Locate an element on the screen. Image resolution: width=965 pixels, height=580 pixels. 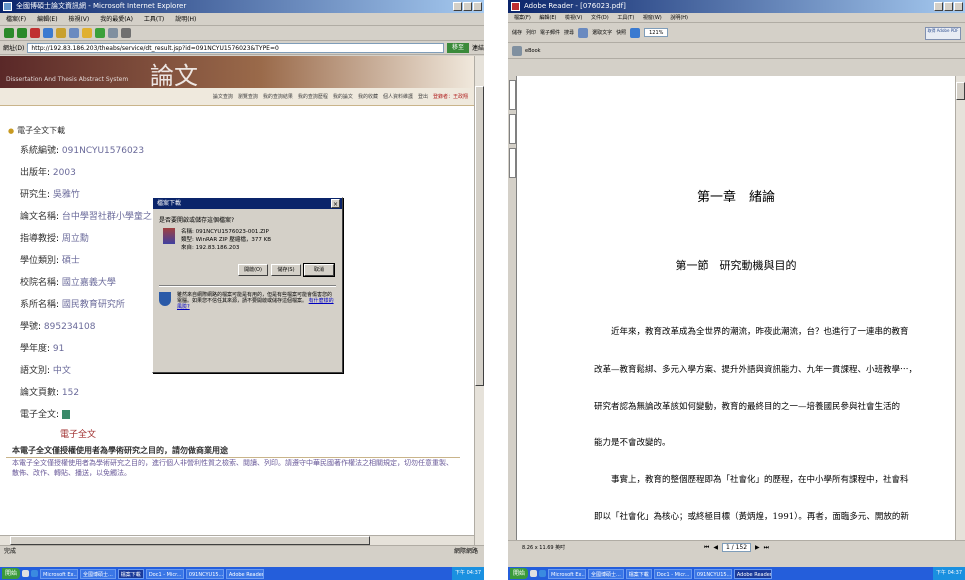
links-label: 連結 is located at coordinates (478, 47).